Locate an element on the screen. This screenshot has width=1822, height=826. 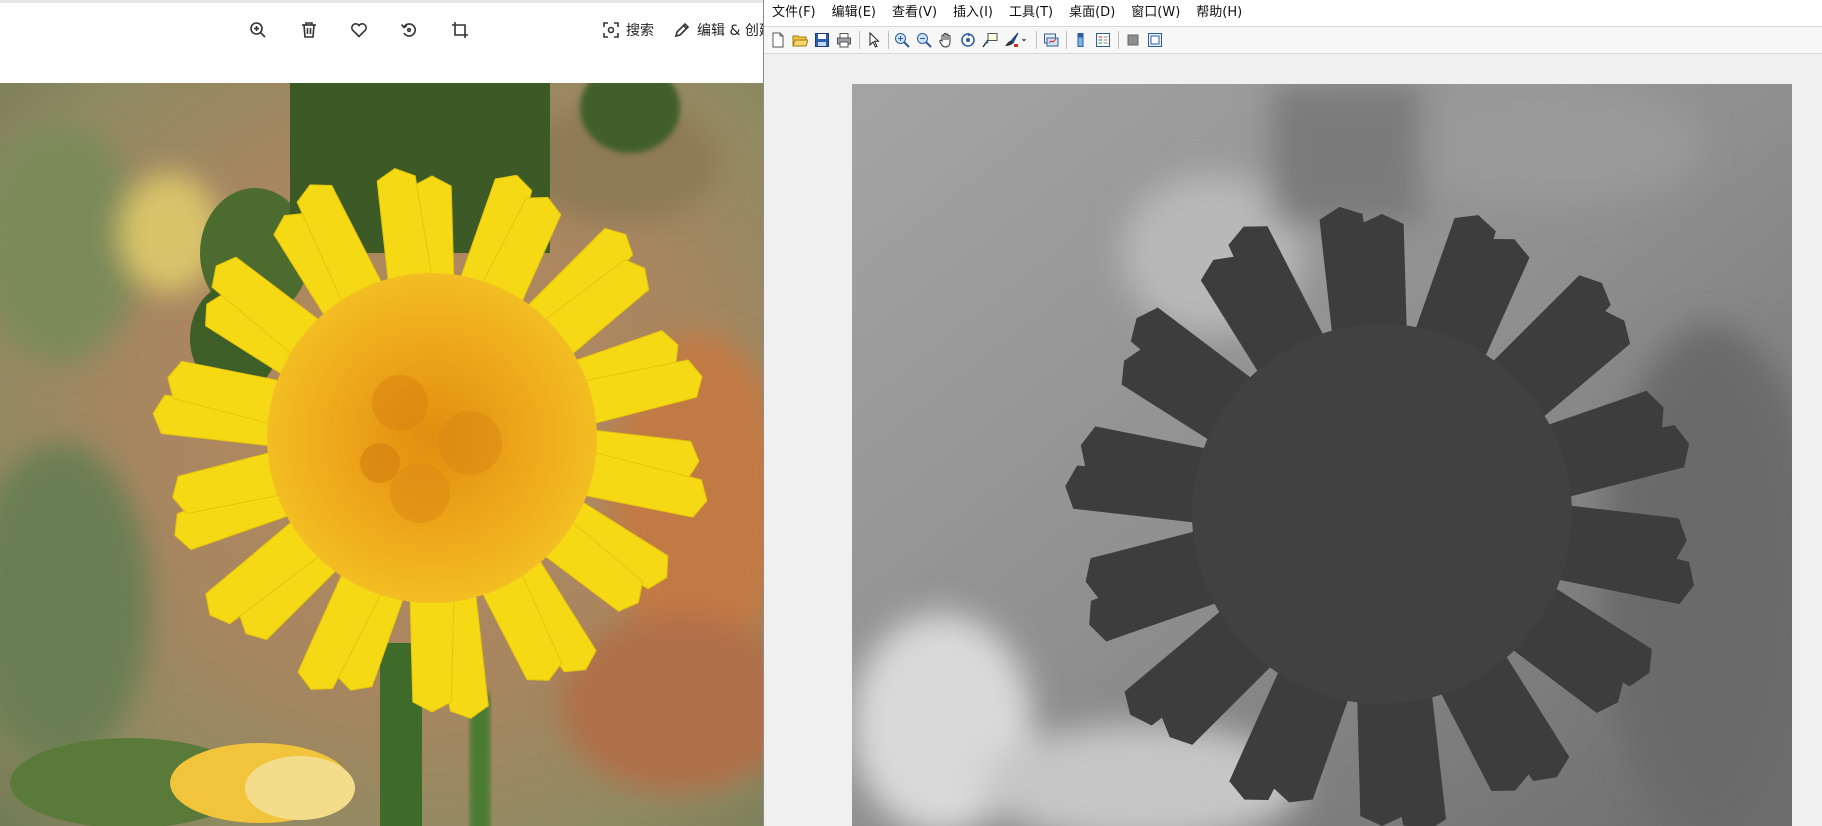
rotate-icon is located at coordinates (408, 30).